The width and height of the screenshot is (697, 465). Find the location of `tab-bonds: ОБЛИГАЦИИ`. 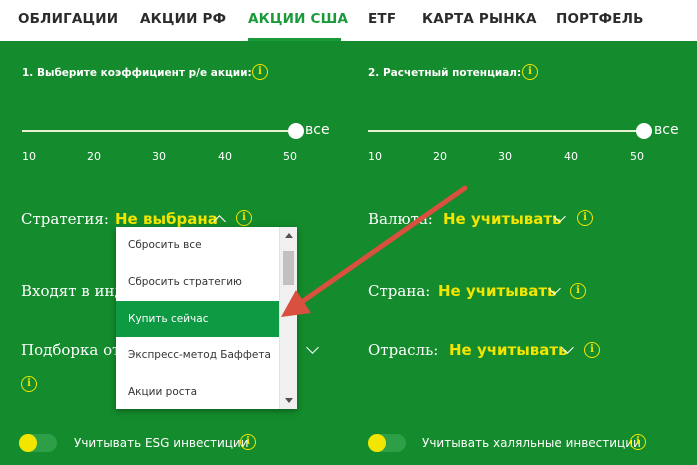

tab-bonds: ОБЛИГАЦИИ is located at coordinates (68, 19).